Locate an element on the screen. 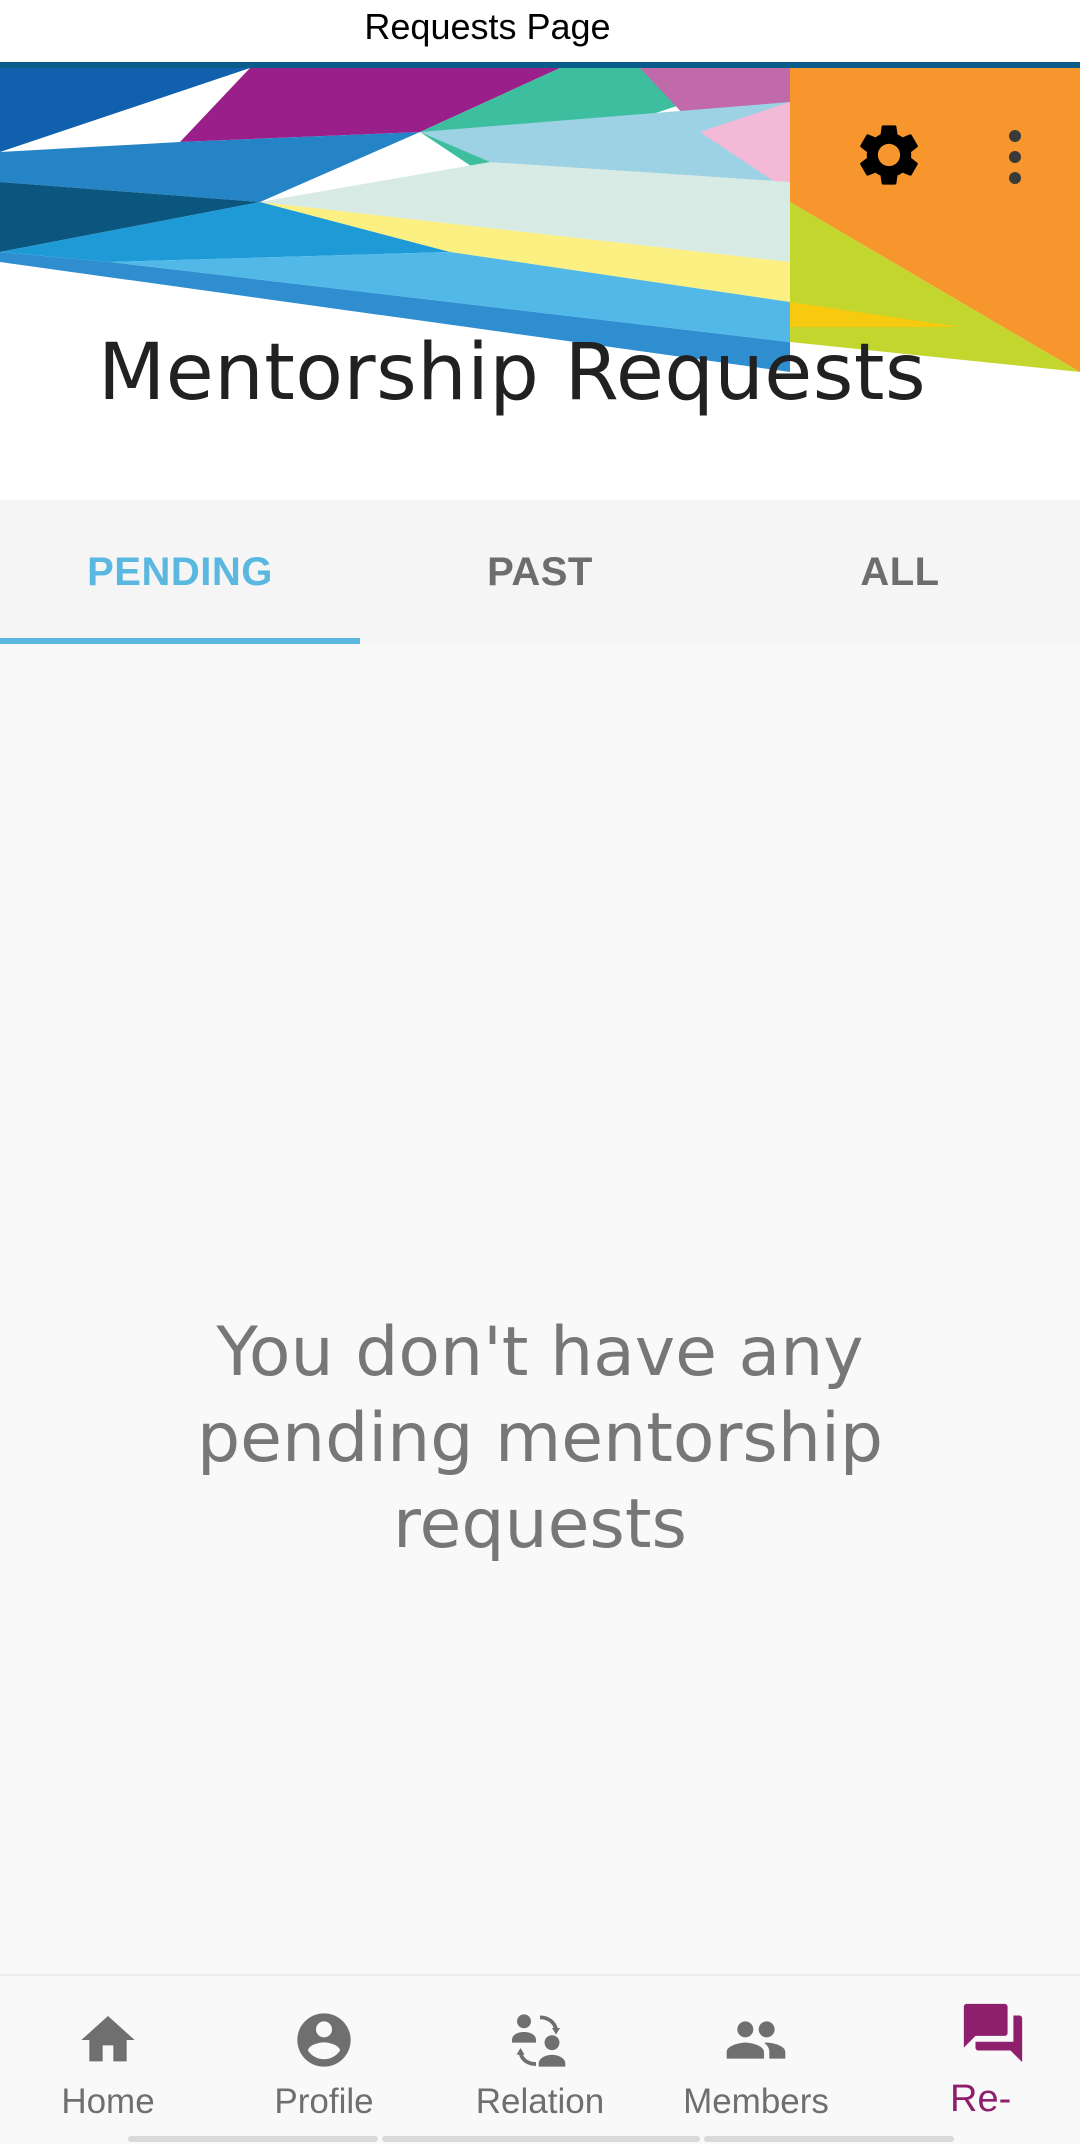 The width and height of the screenshot is (1080, 2144). request-tabs: PENDING PAST ALL is located at coordinates (540, 572).